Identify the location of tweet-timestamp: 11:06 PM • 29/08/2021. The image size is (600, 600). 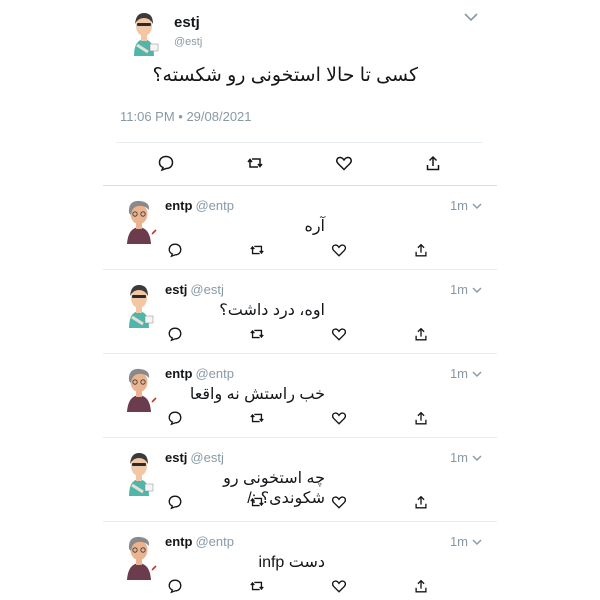
(186, 116).